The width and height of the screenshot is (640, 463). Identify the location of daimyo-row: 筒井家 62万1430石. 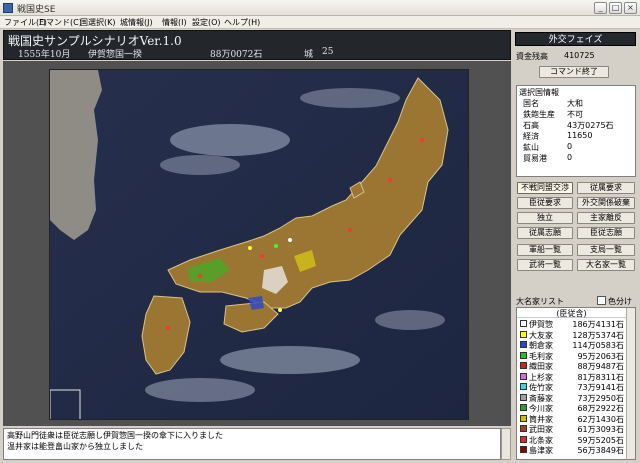
(571, 419).